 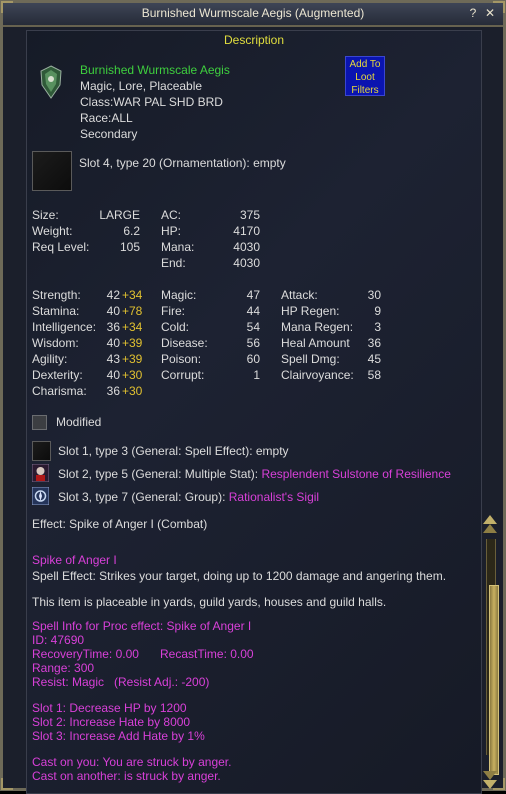 I want to click on stat-value: LARGE, so click(x=119, y=215).